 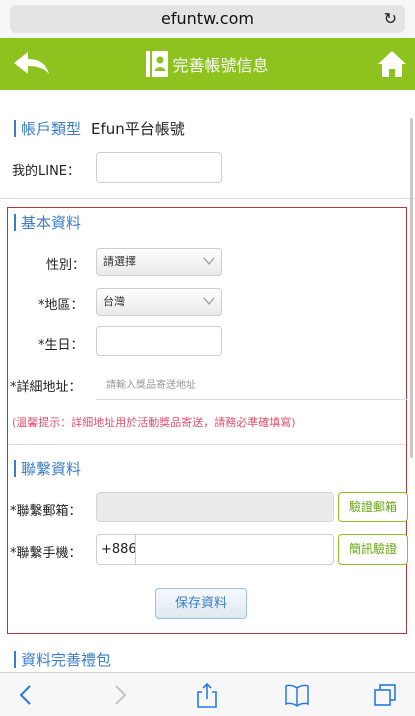 I want to click on sms-verify-button: 簡訊驗證, so click(x=373, y=549).